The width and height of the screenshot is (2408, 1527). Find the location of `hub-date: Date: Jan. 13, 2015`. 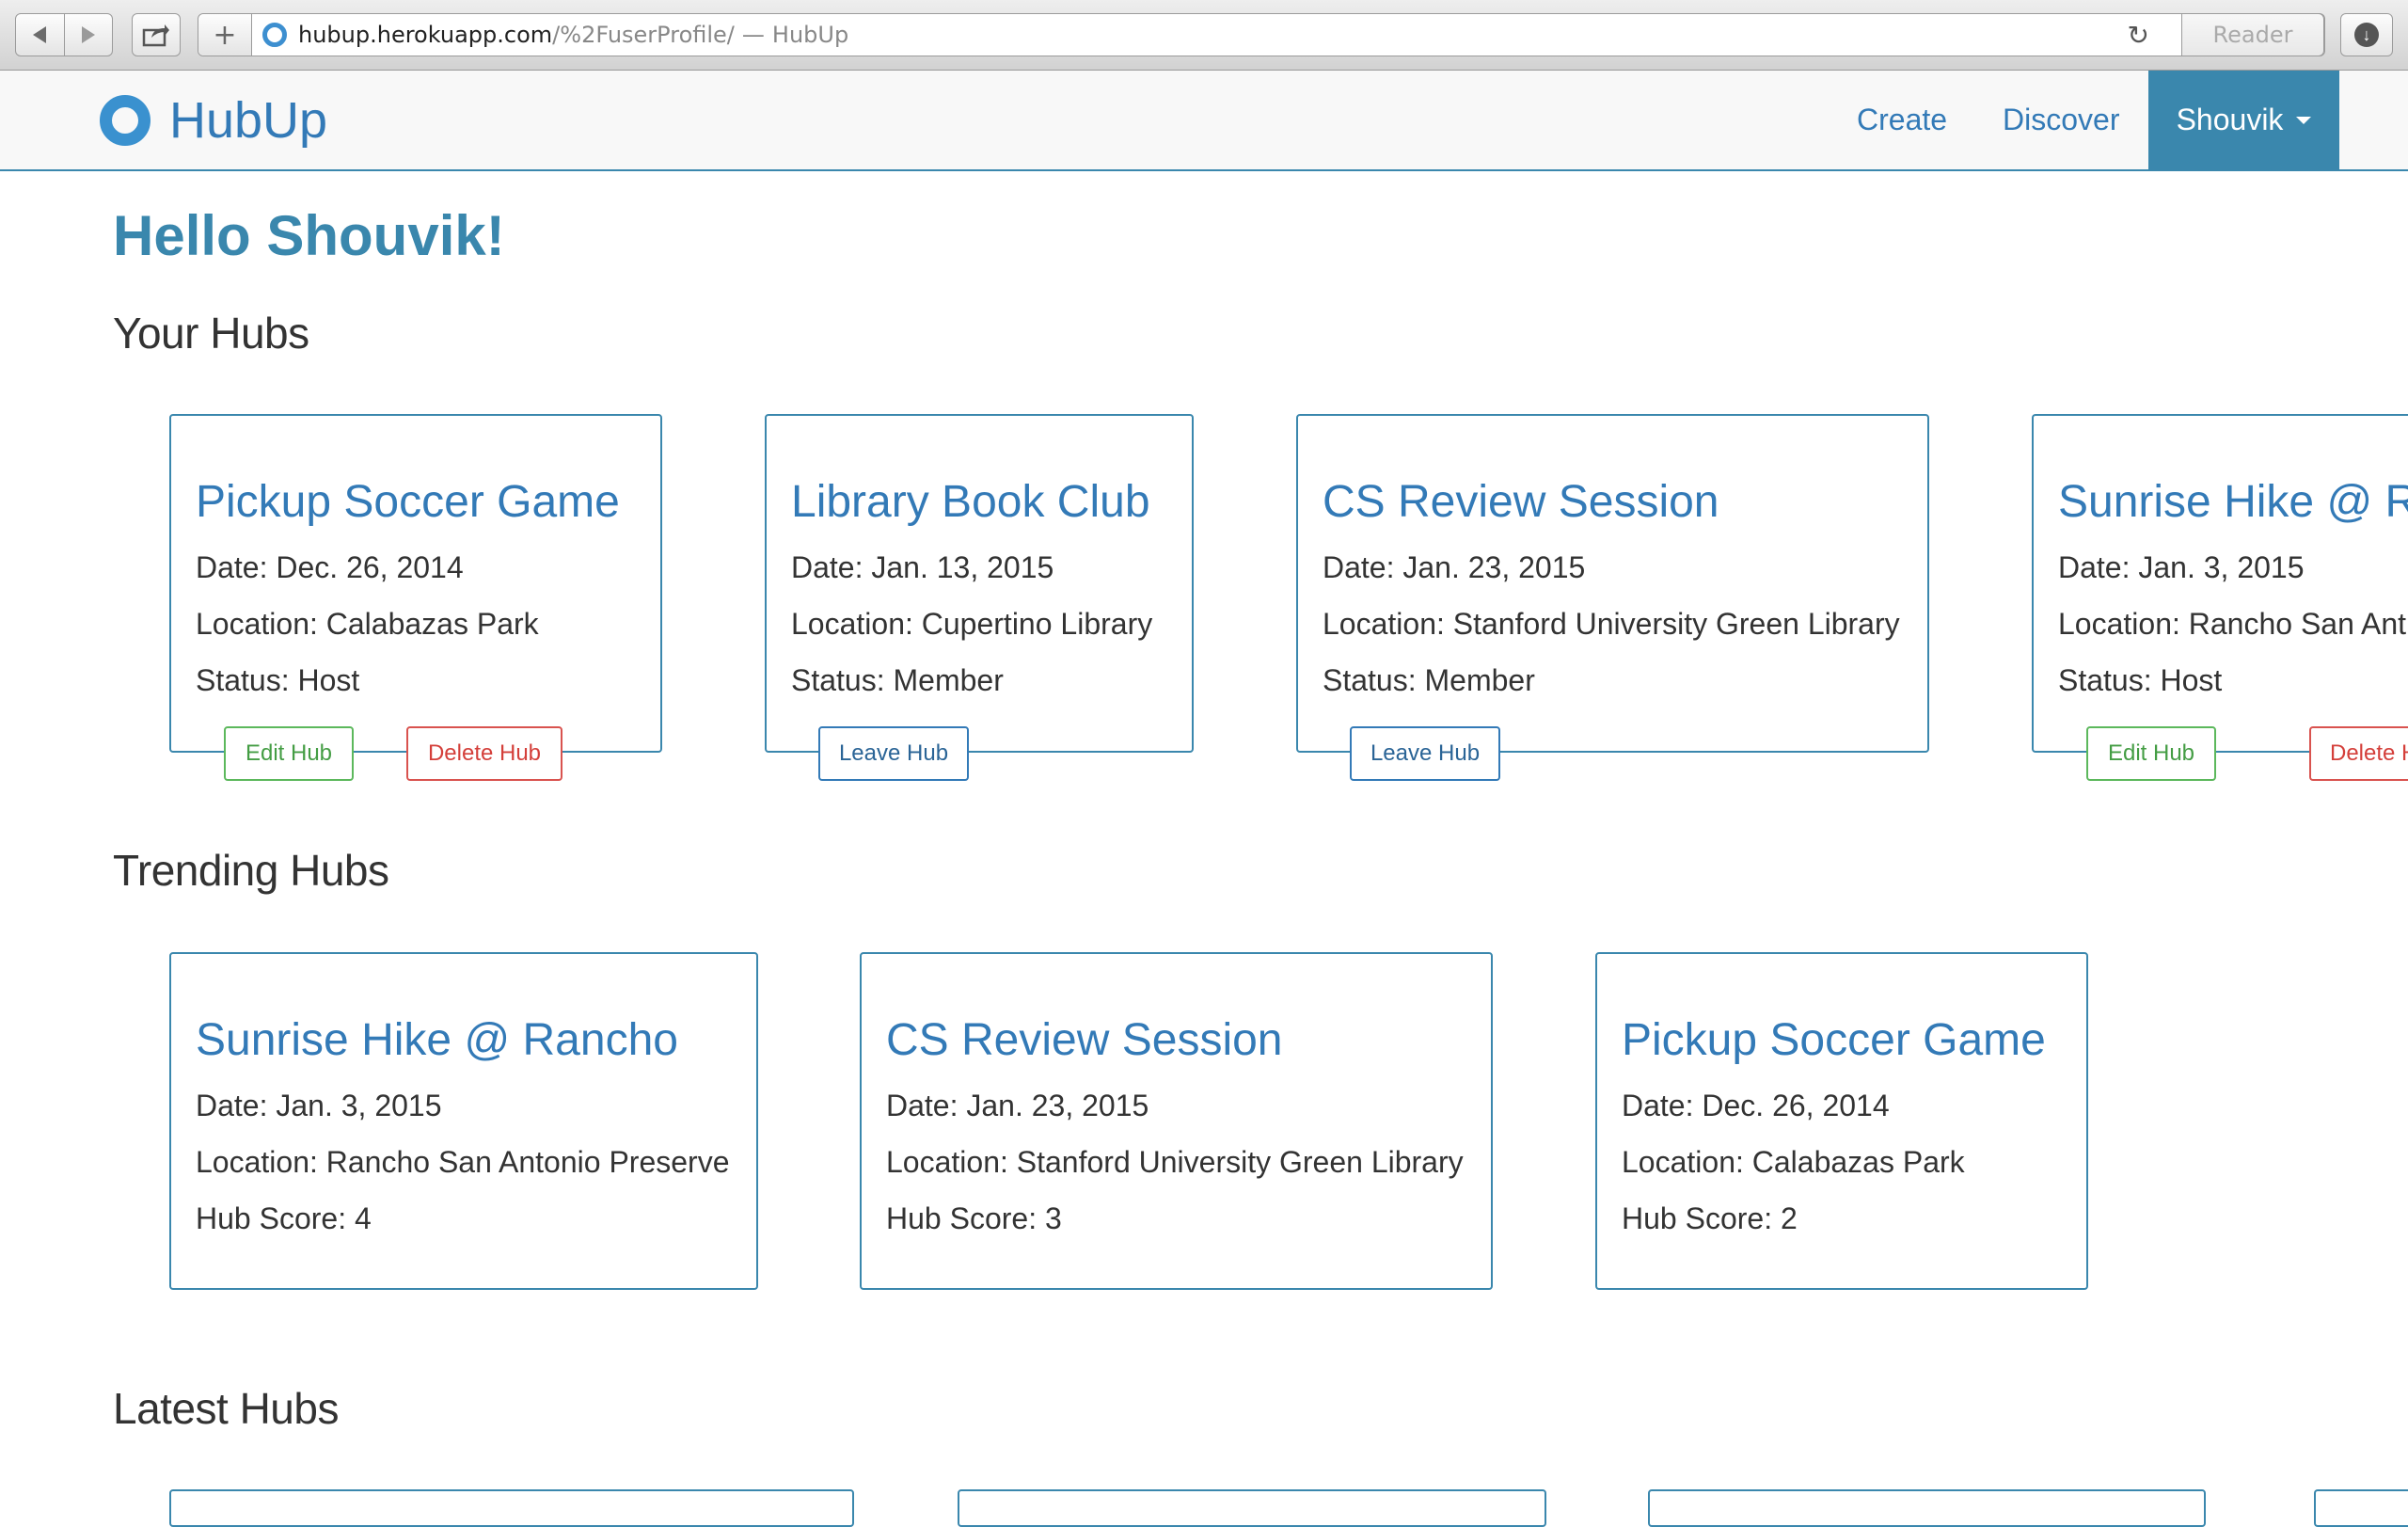

hub-date: Date: Jan. 13, 2015 is located at coordinates (923, 566).